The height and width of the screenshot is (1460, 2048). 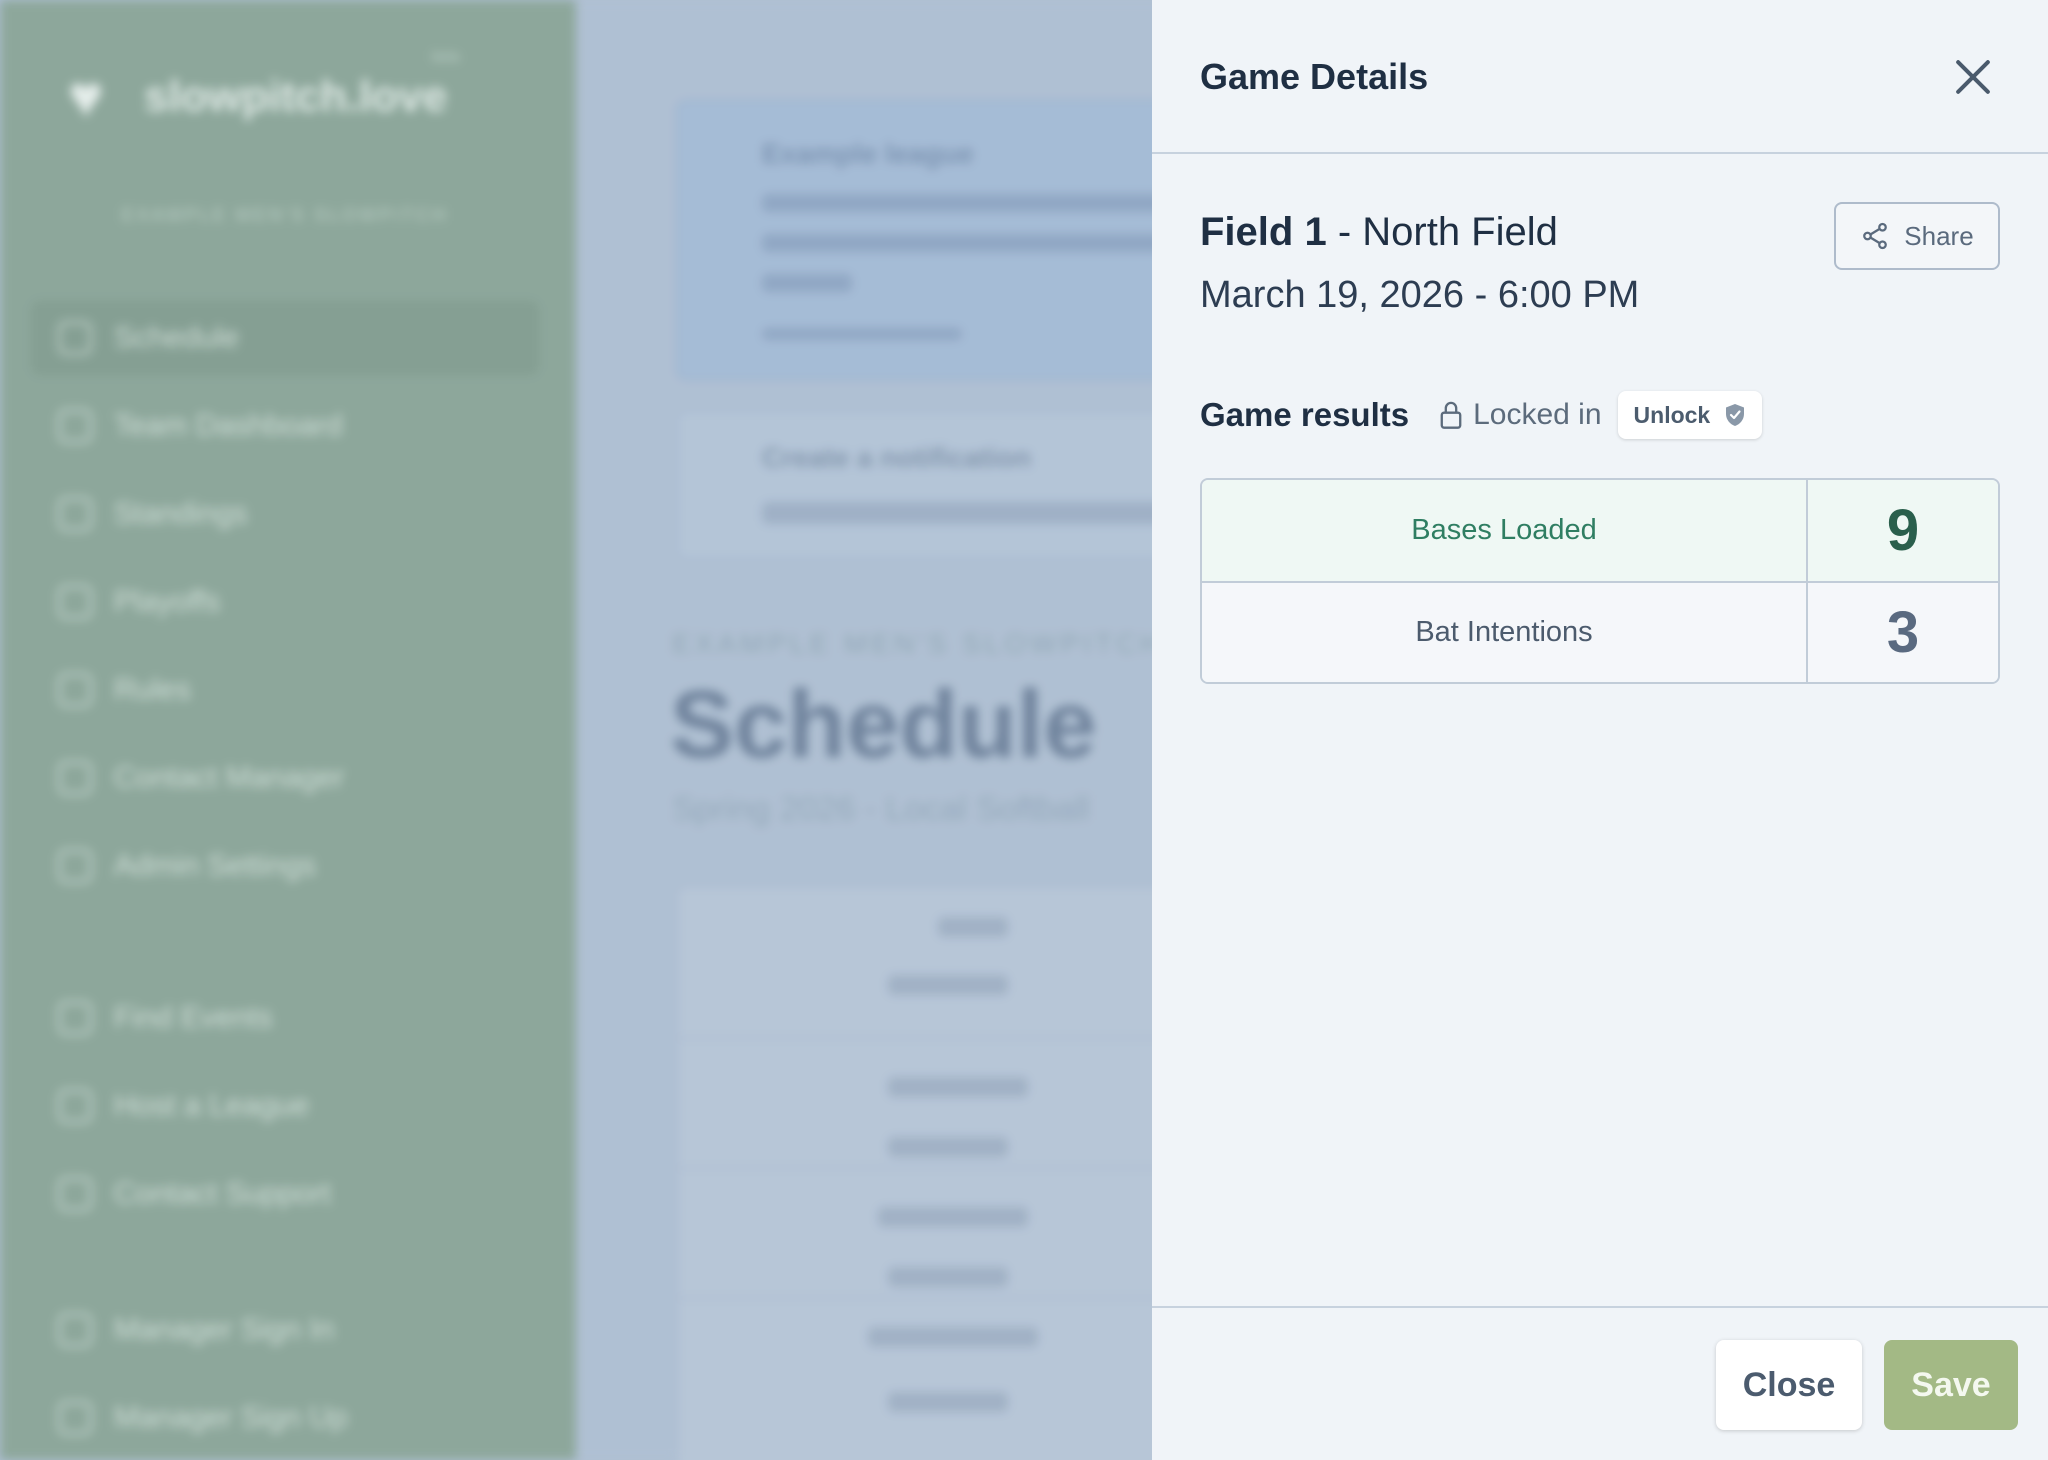 I want to click on field-name: Field 1, so click(x=1263, y=232).